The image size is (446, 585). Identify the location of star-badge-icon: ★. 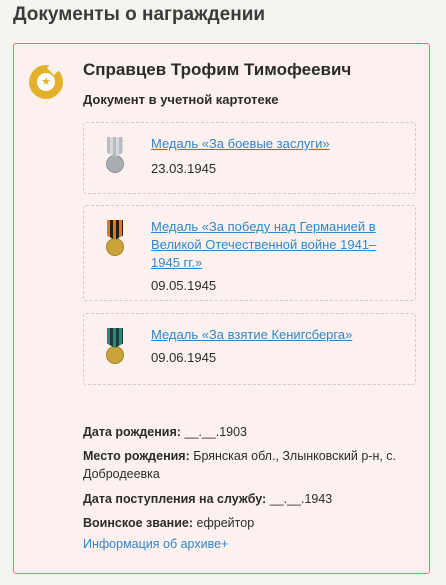
(46, 79).